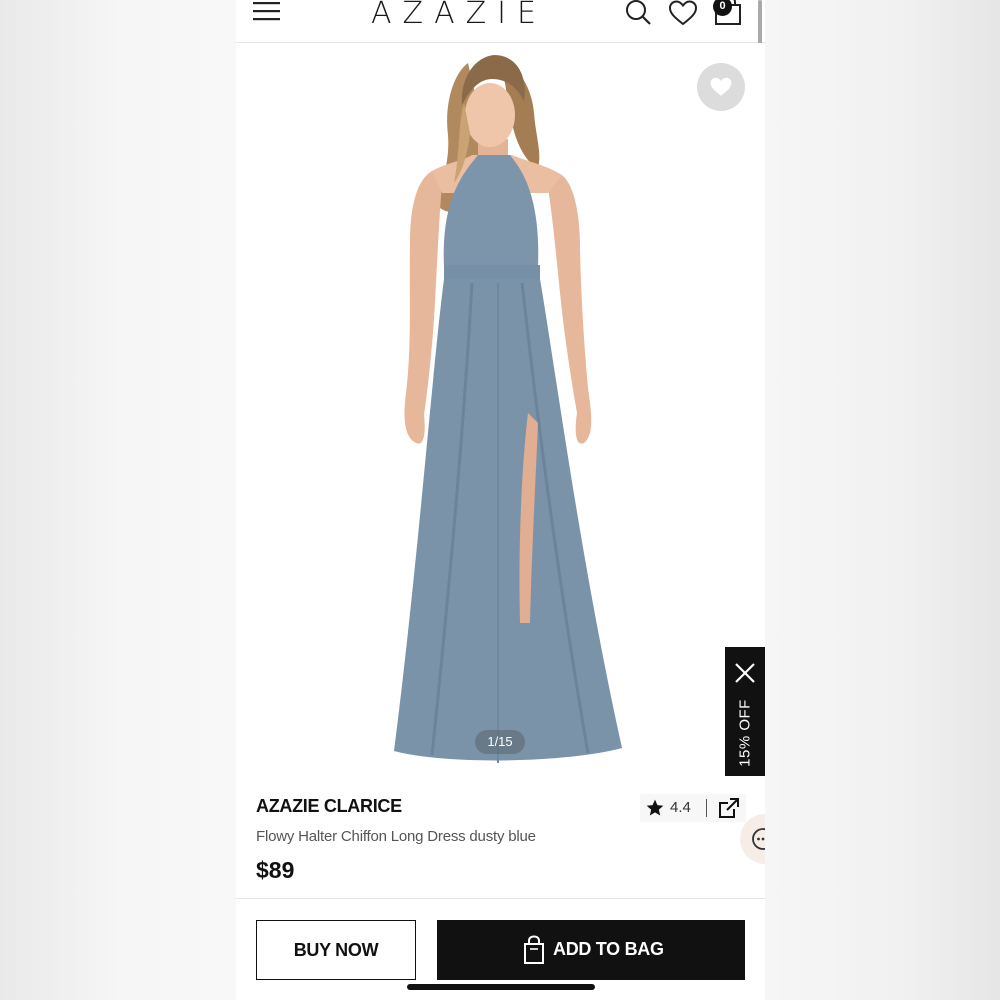 This screenshot has height=1000, width=1000. I want to click on add-to-bag-label: ADD TO BAG, so click(608, 949).